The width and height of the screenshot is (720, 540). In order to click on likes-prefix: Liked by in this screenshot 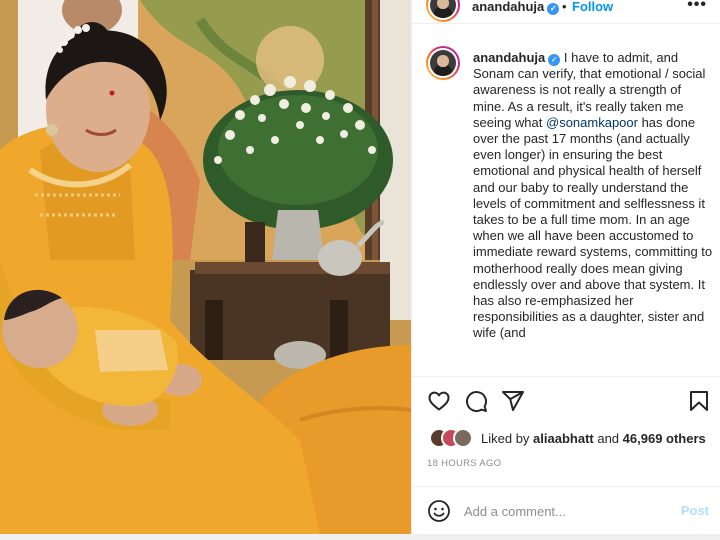, I will do `click(507, 438)`.